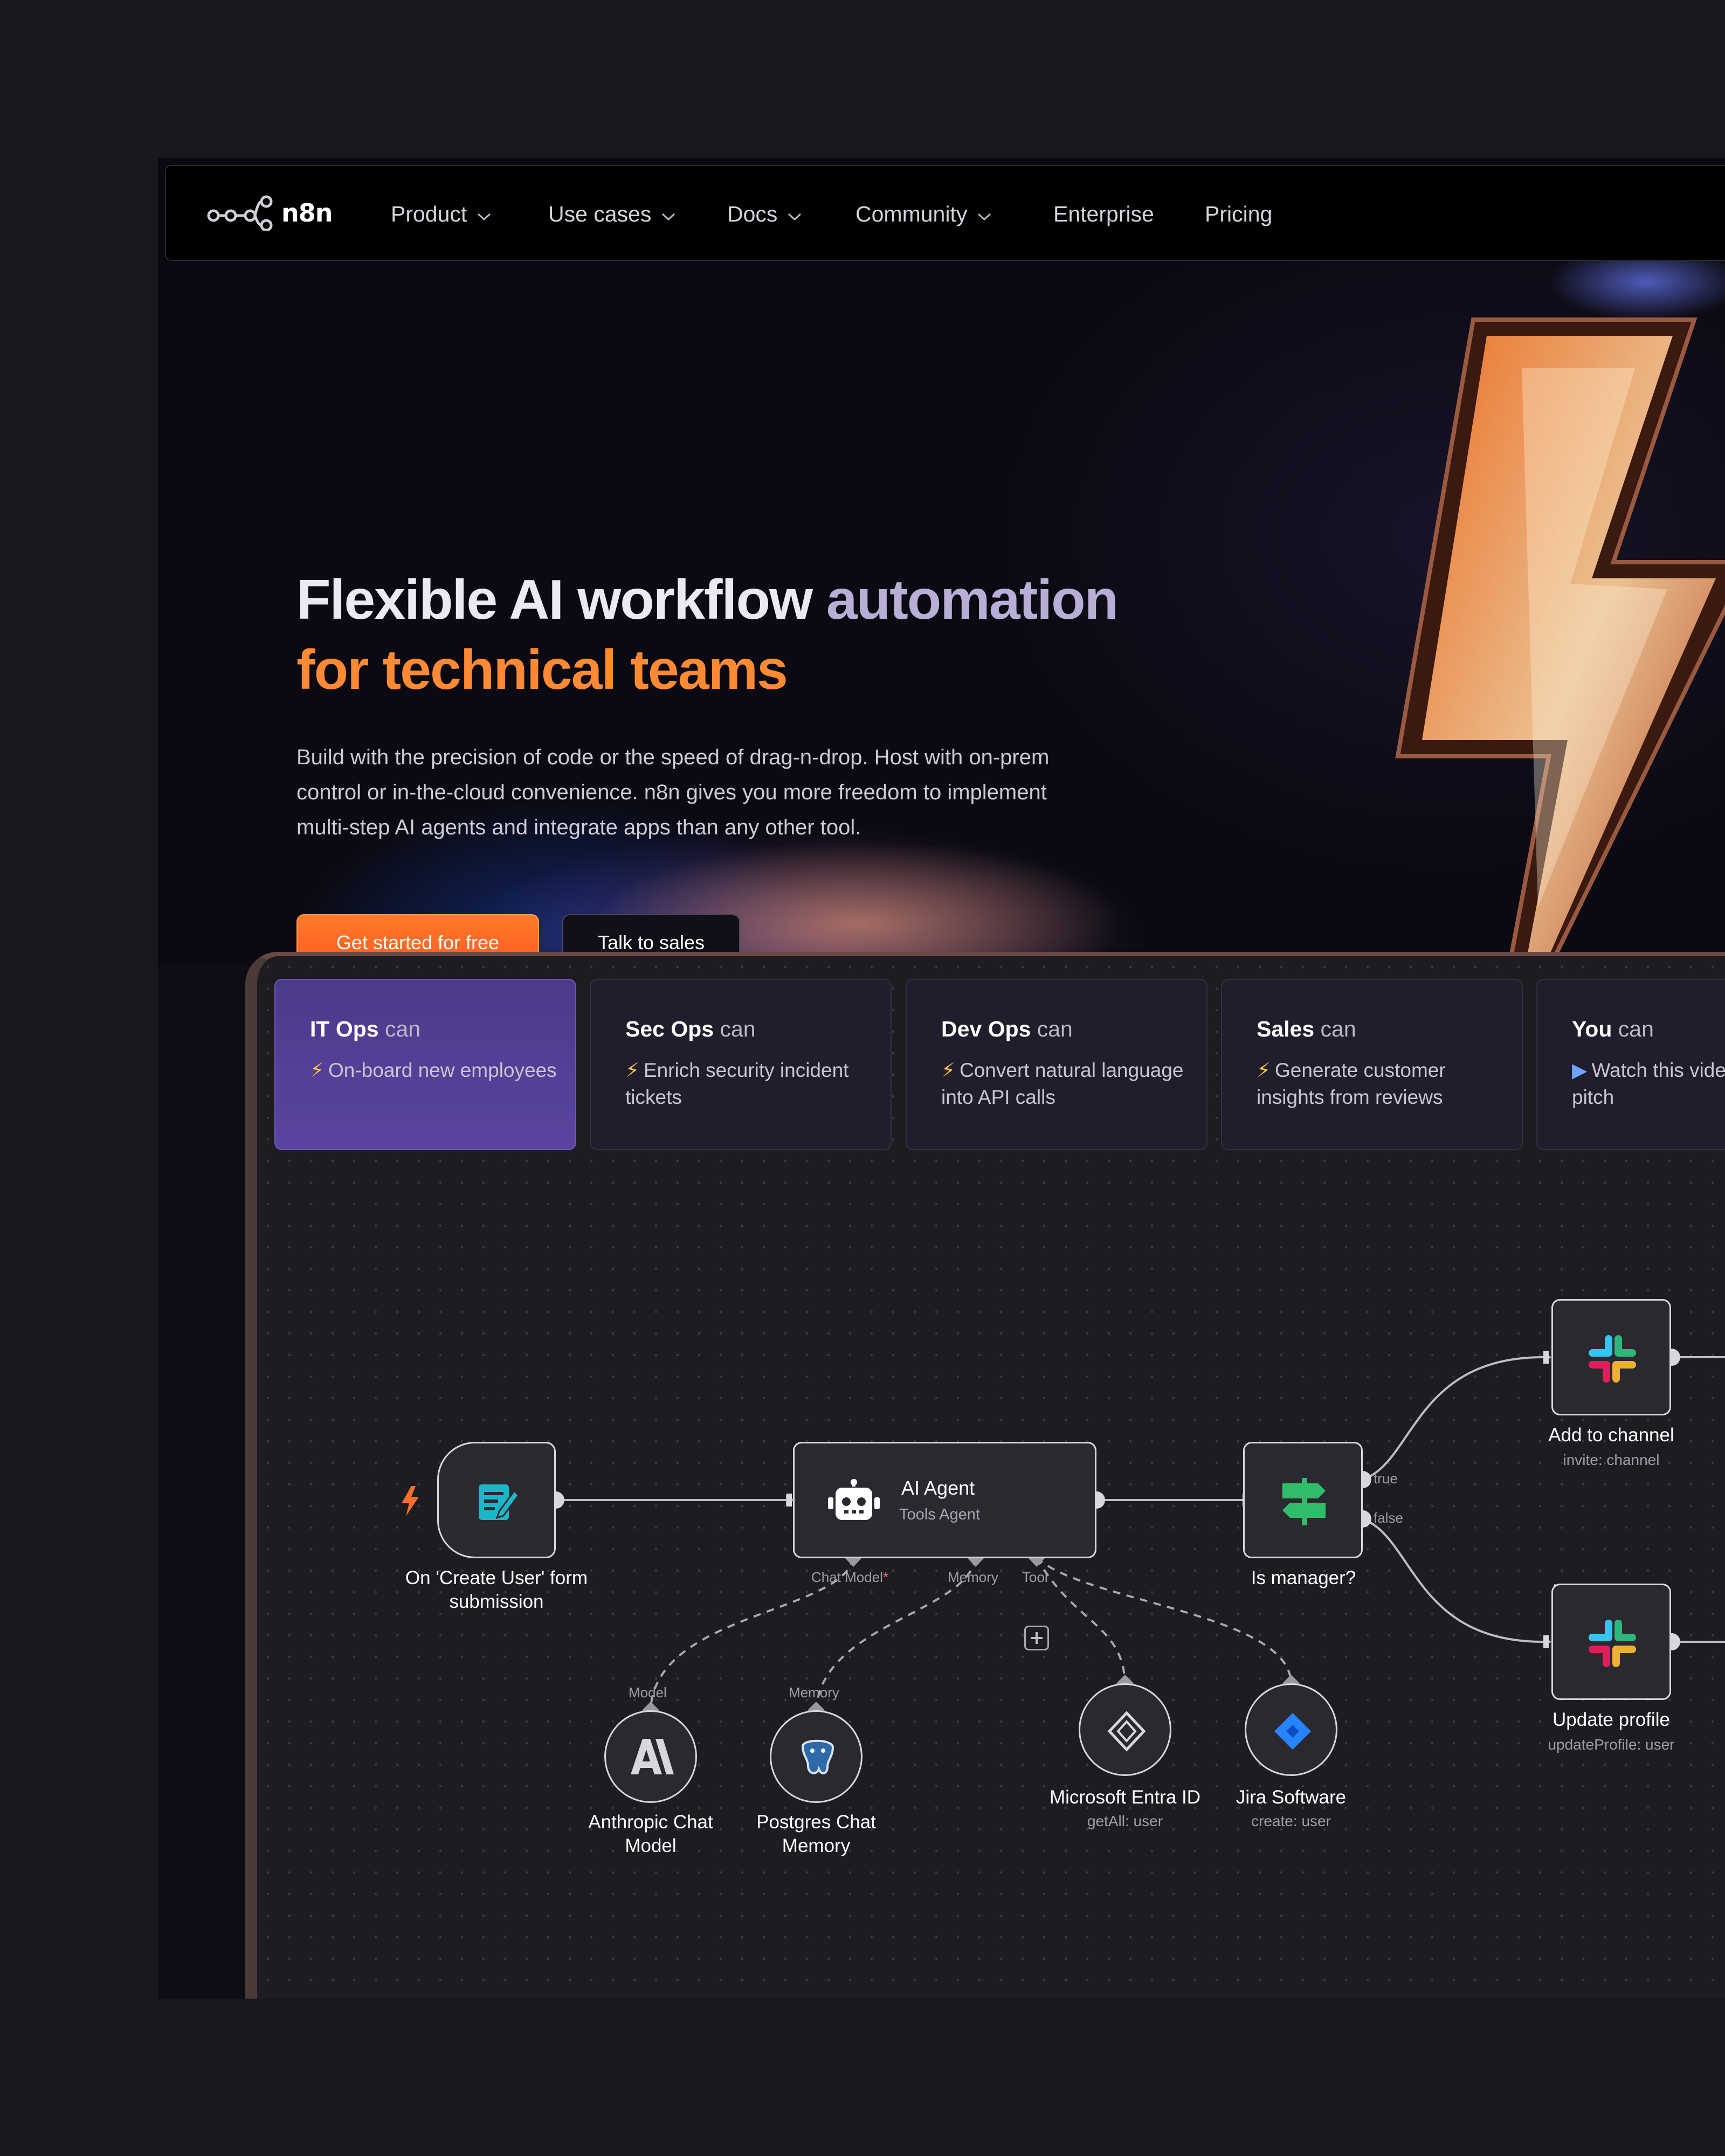 The image size is (1725, 2156). What do you see at coordinates (911, 213) in the screenshot?
I see `nav-item-label: Community` at bounding box center [911, 213].